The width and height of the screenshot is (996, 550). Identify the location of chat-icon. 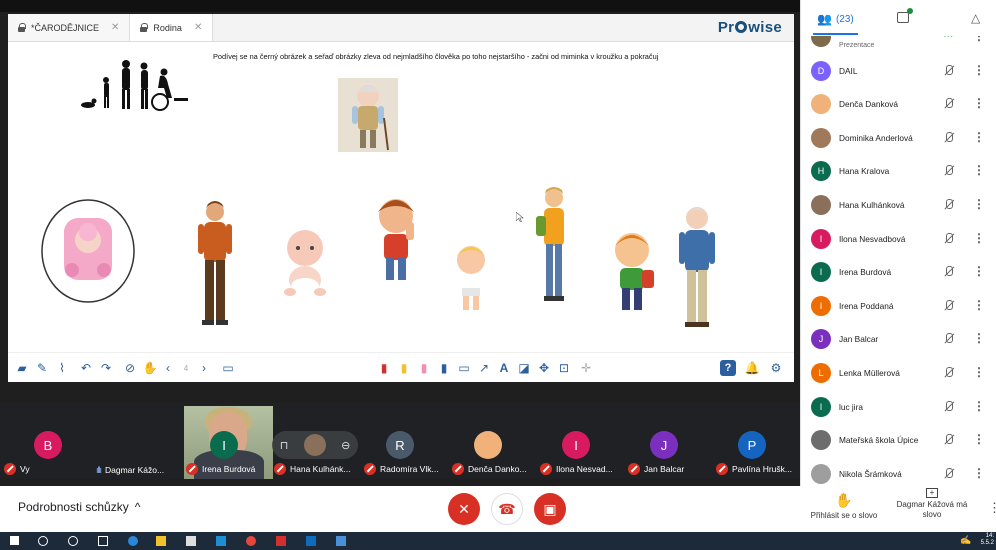
(905, 15).